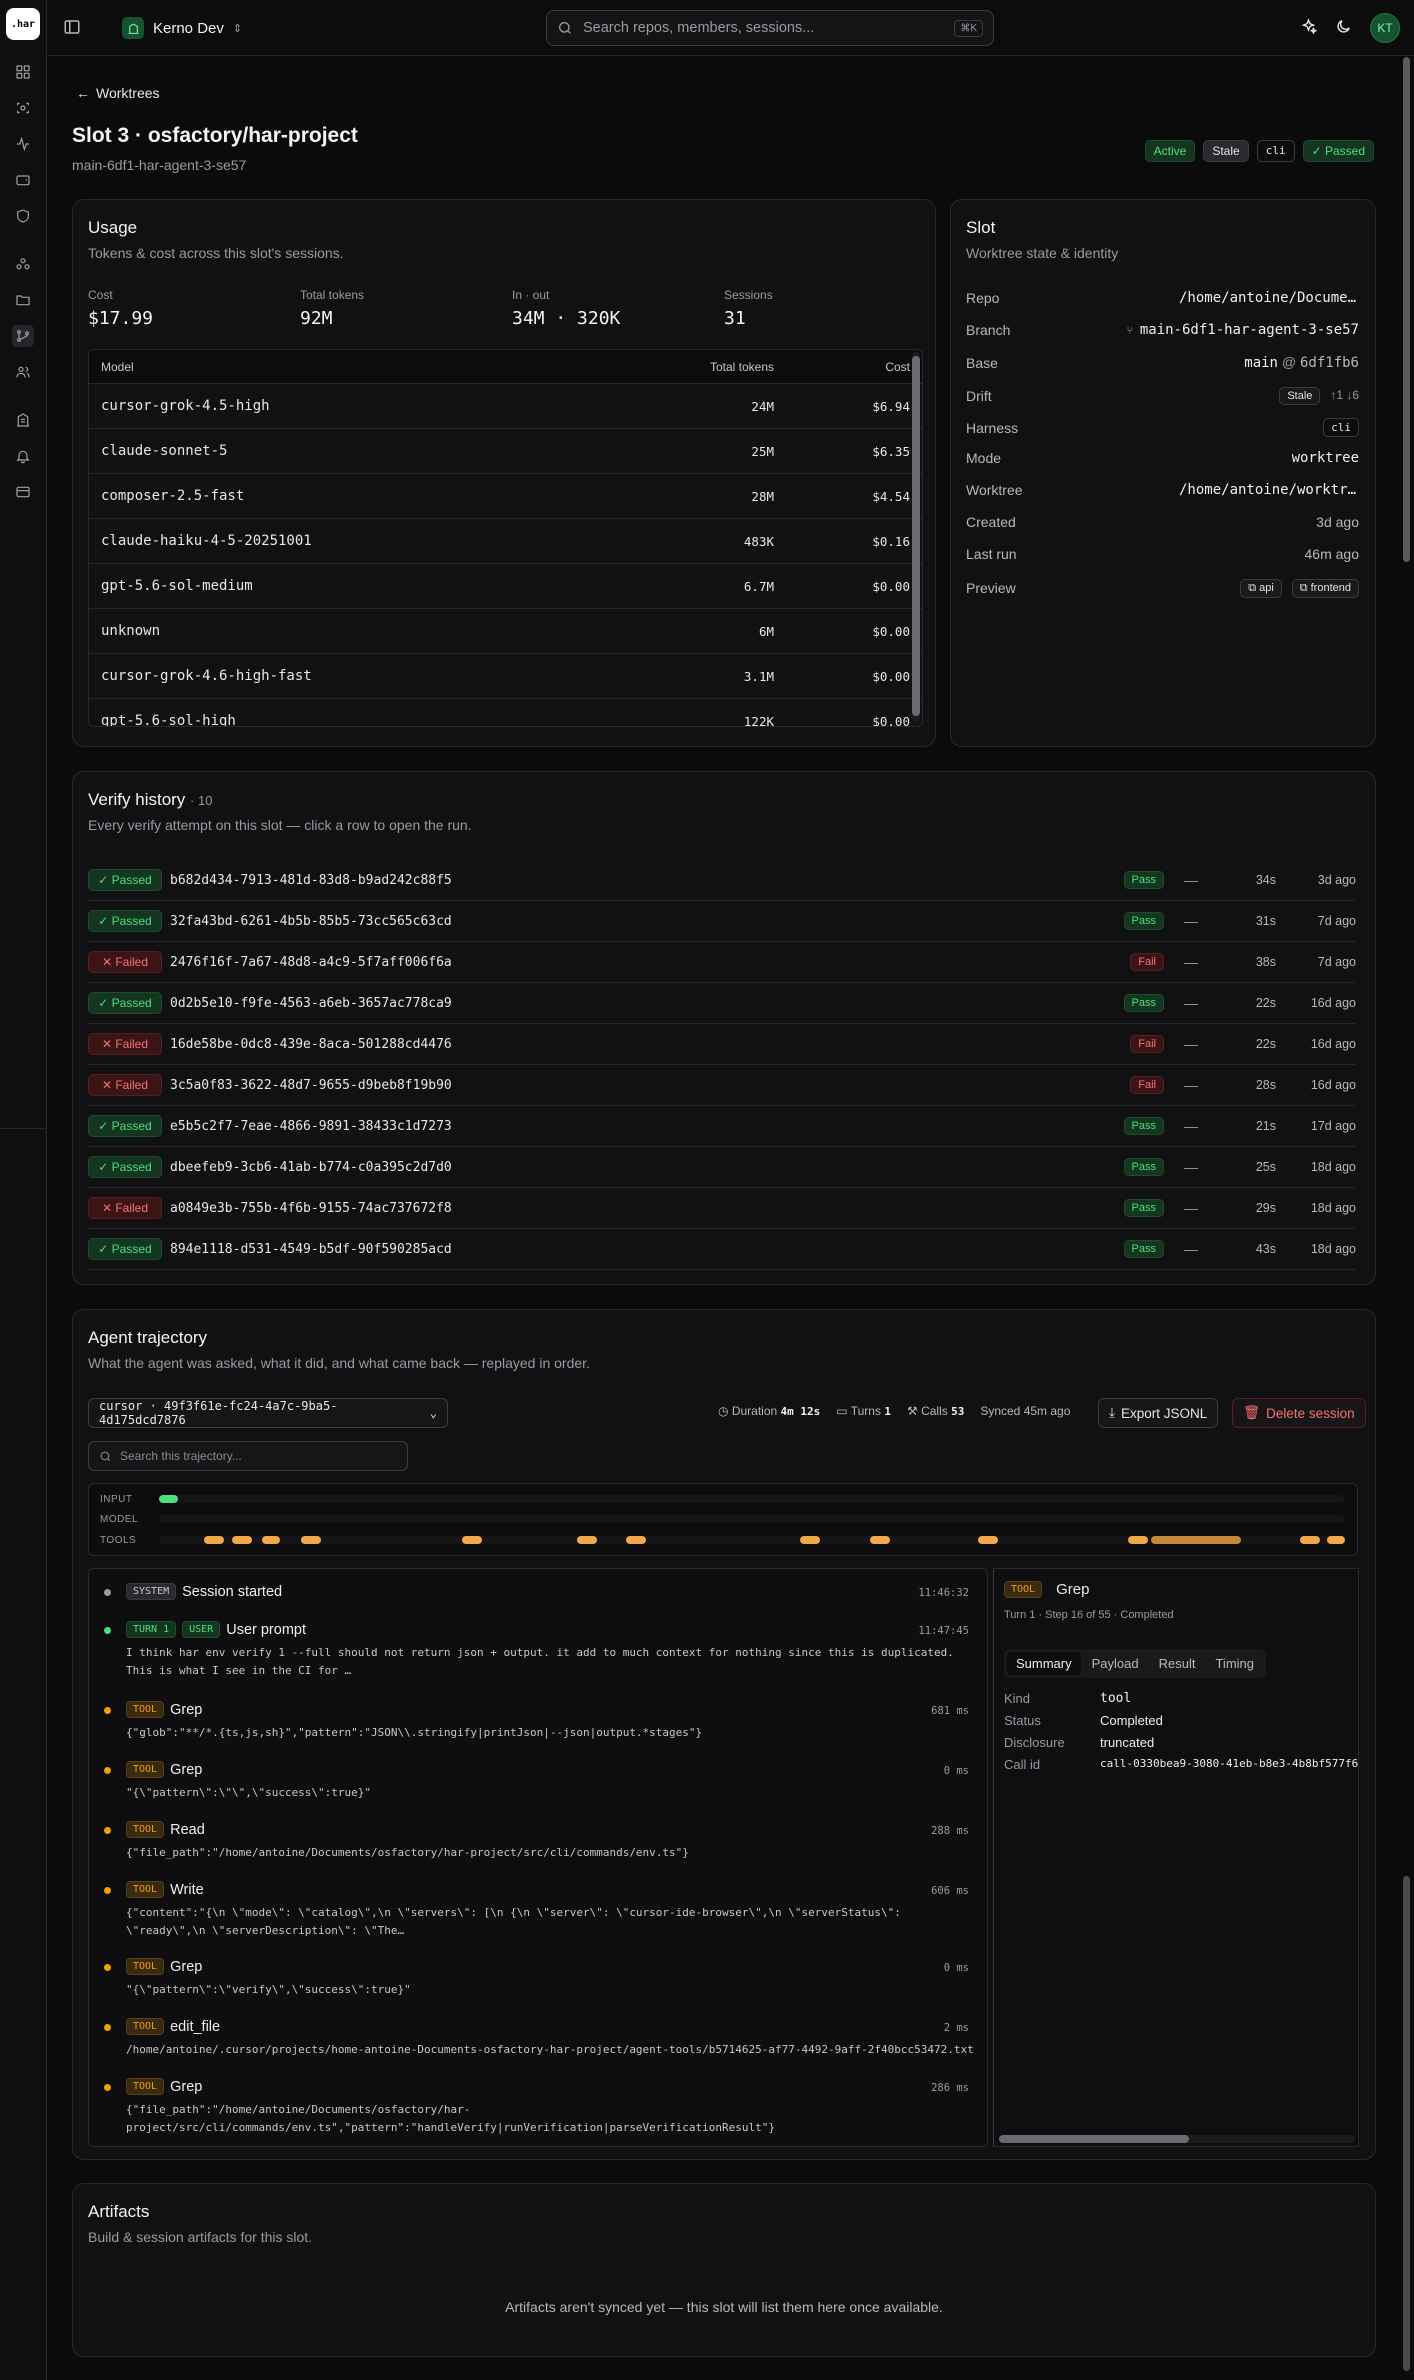  I want to click on user-avatar: KT, so click(1385, 28).